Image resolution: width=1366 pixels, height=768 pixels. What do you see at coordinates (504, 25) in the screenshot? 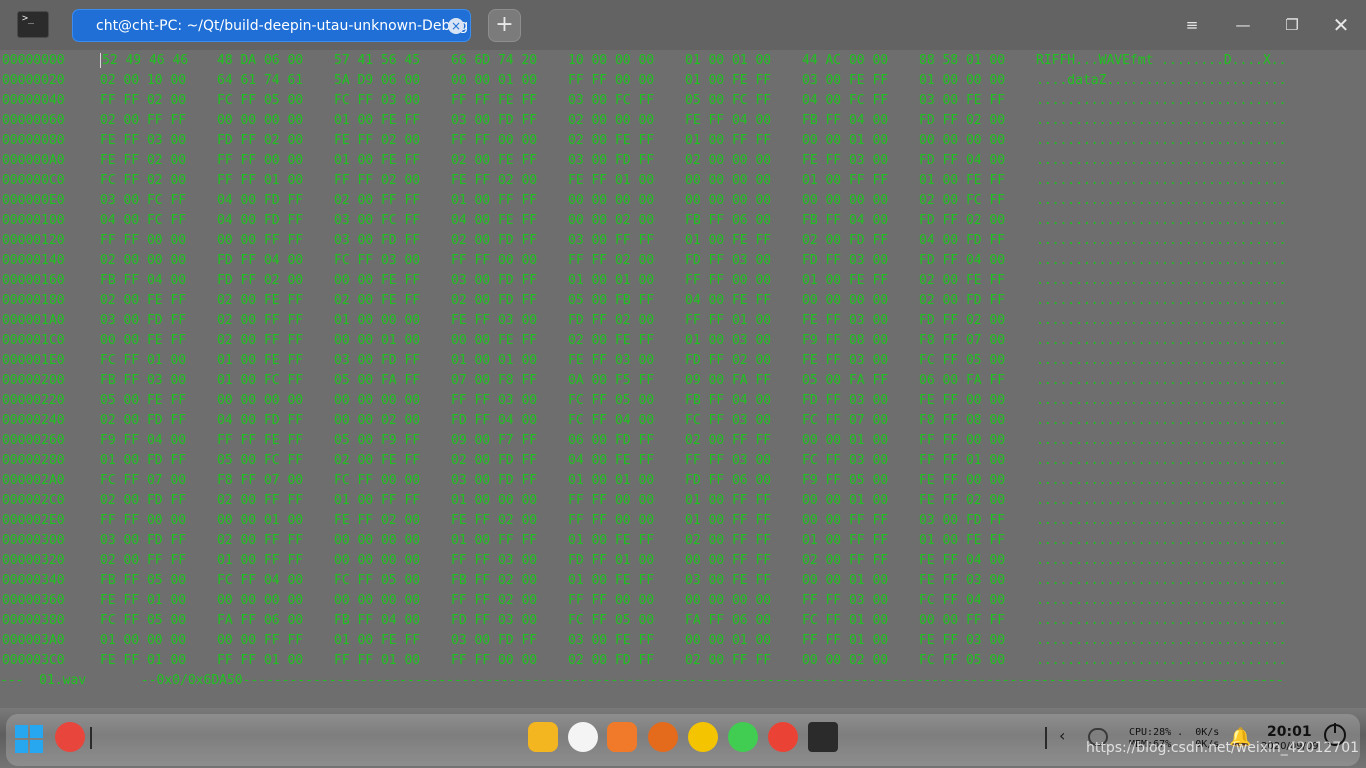
I see `new-tab-button: +` at bounding box center [504, 25].